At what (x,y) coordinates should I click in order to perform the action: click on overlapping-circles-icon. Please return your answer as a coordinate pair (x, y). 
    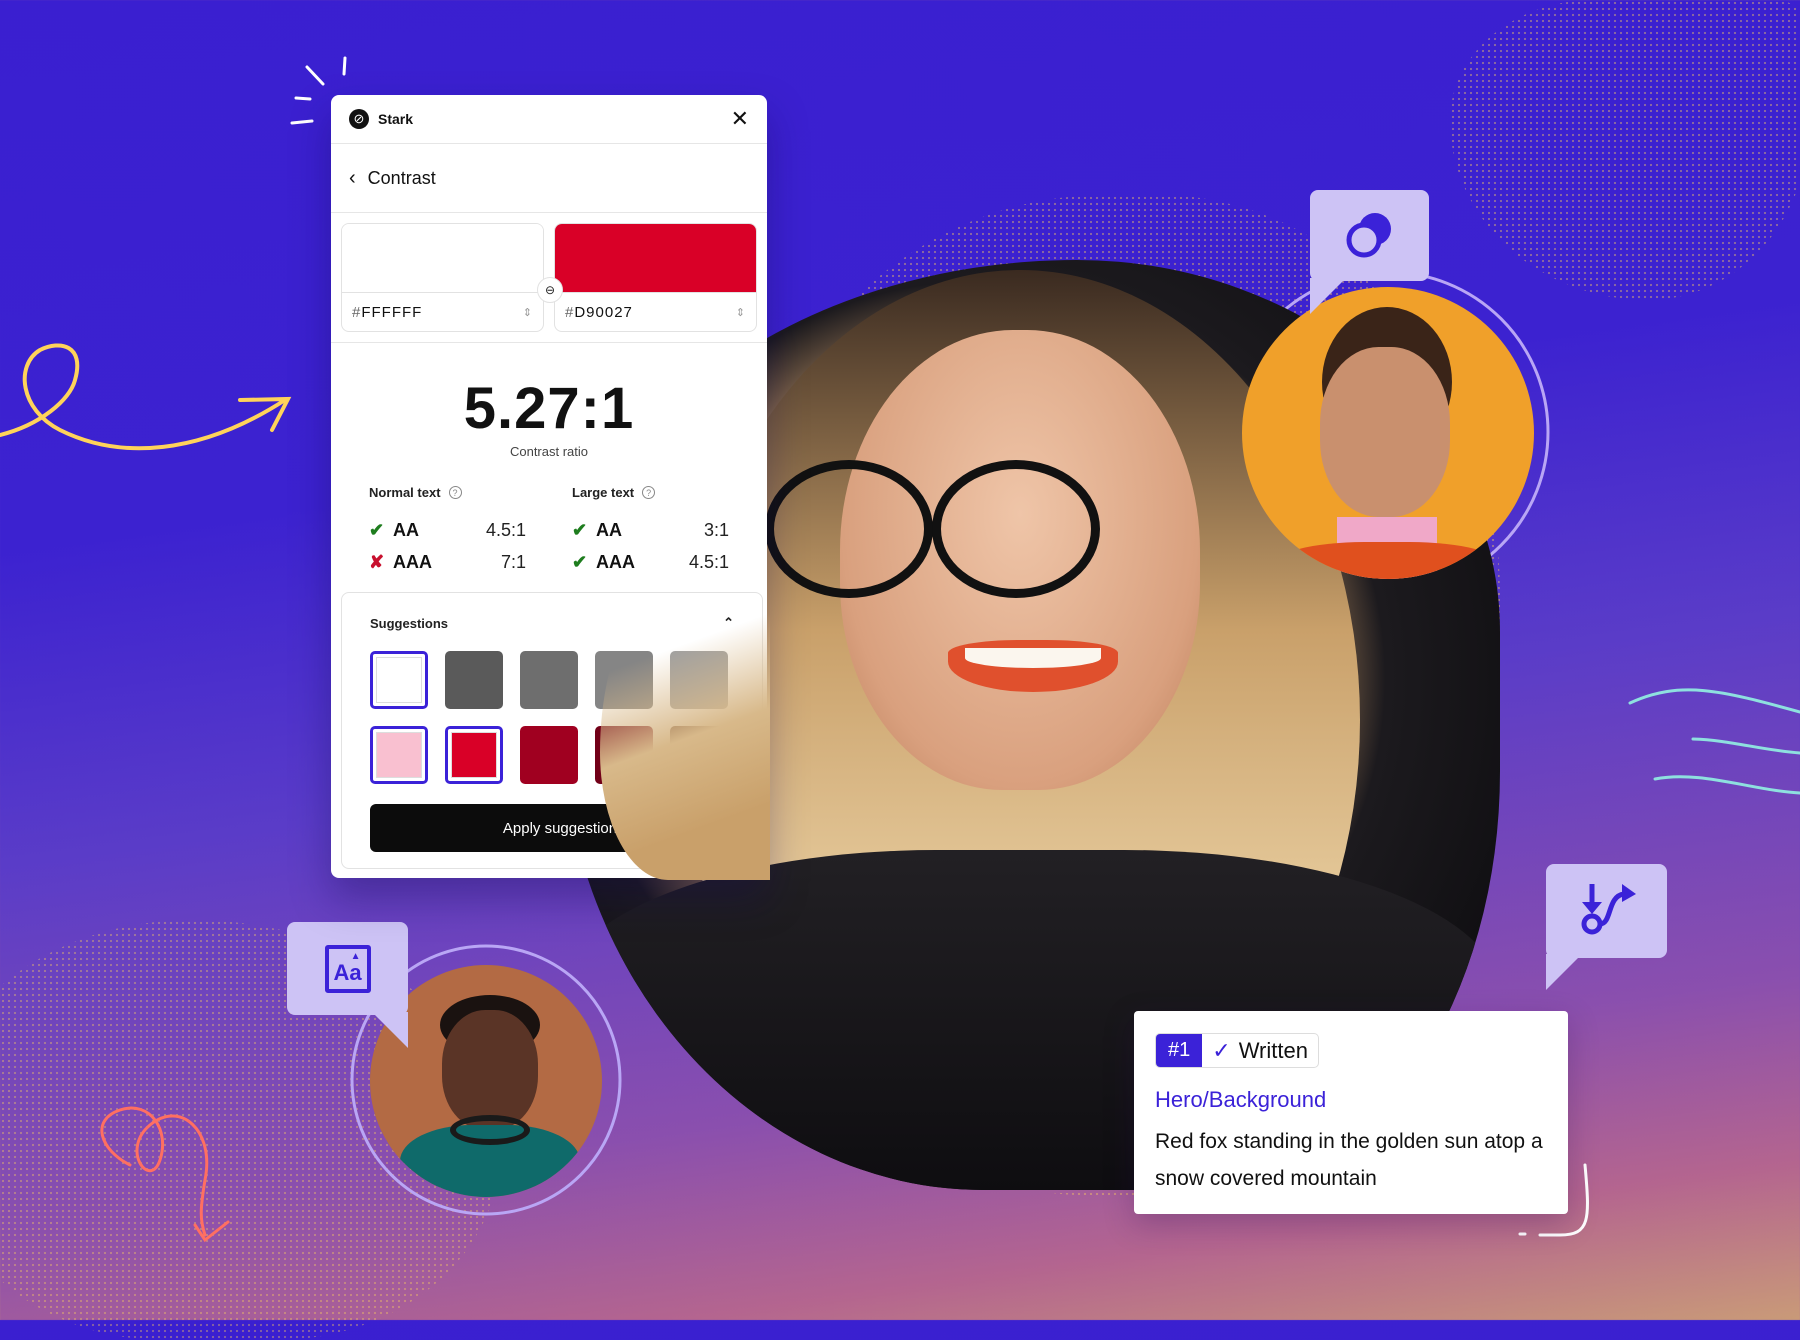
    Looking at the image, I should click on (1368, 234).